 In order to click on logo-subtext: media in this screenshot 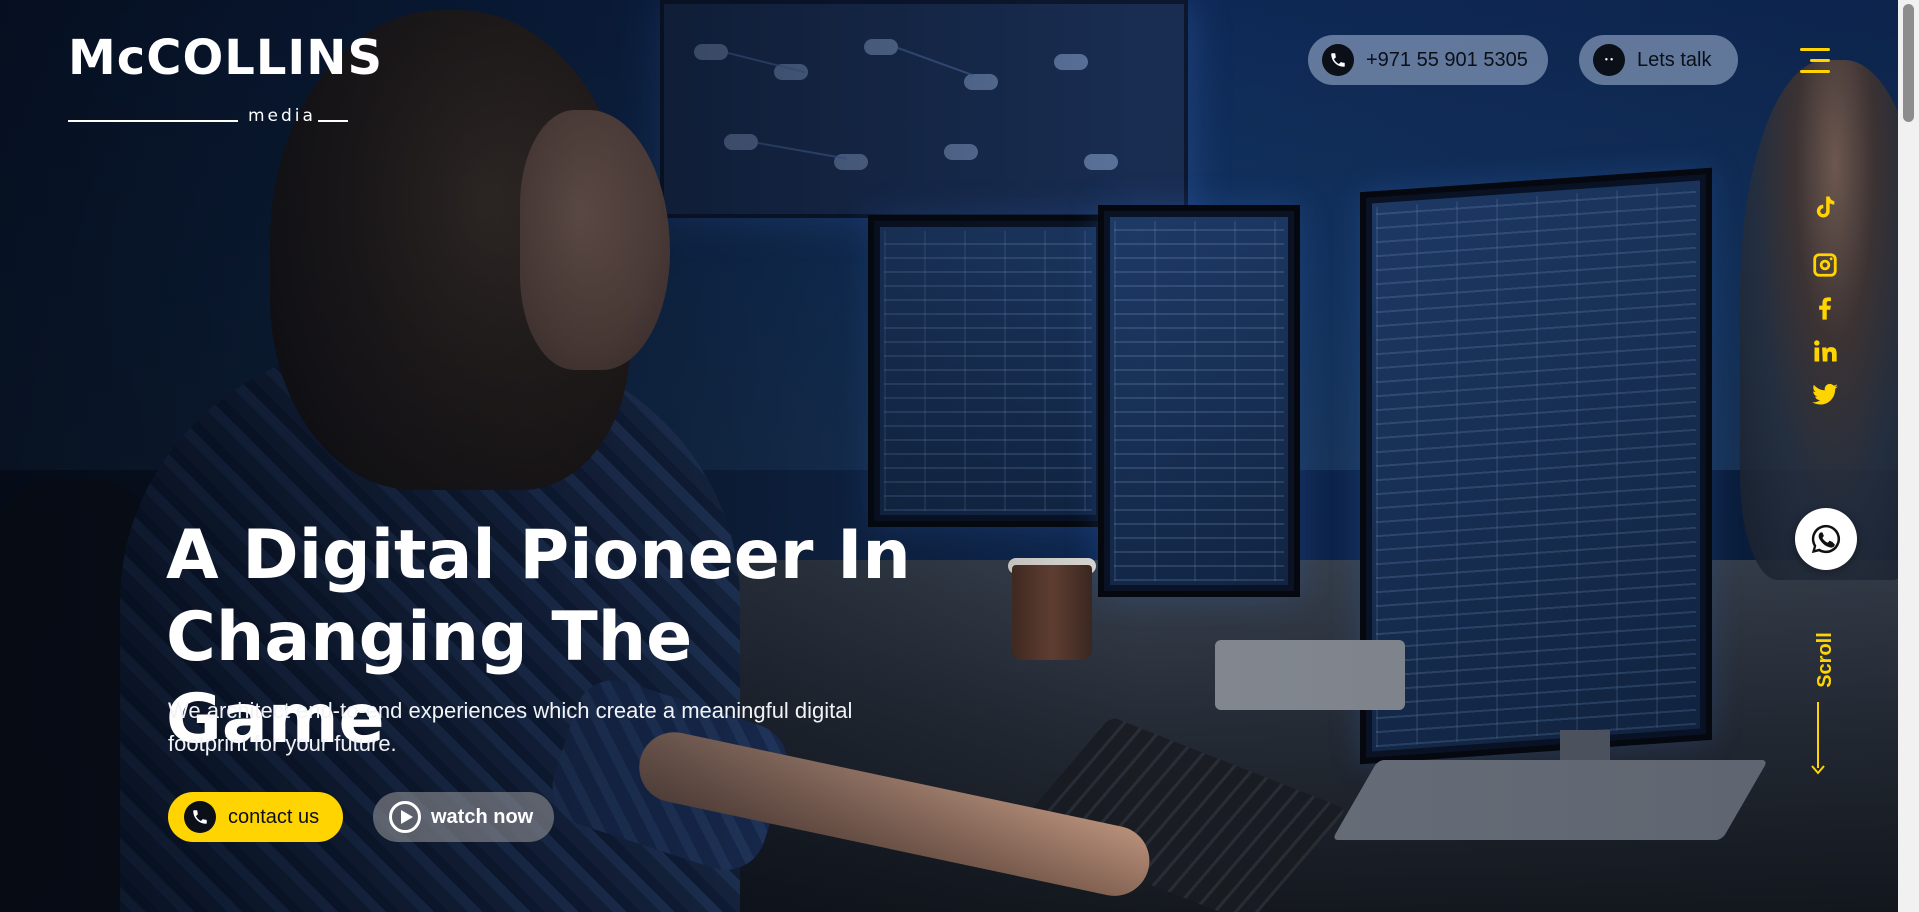, I will do `click(282, 116)`.